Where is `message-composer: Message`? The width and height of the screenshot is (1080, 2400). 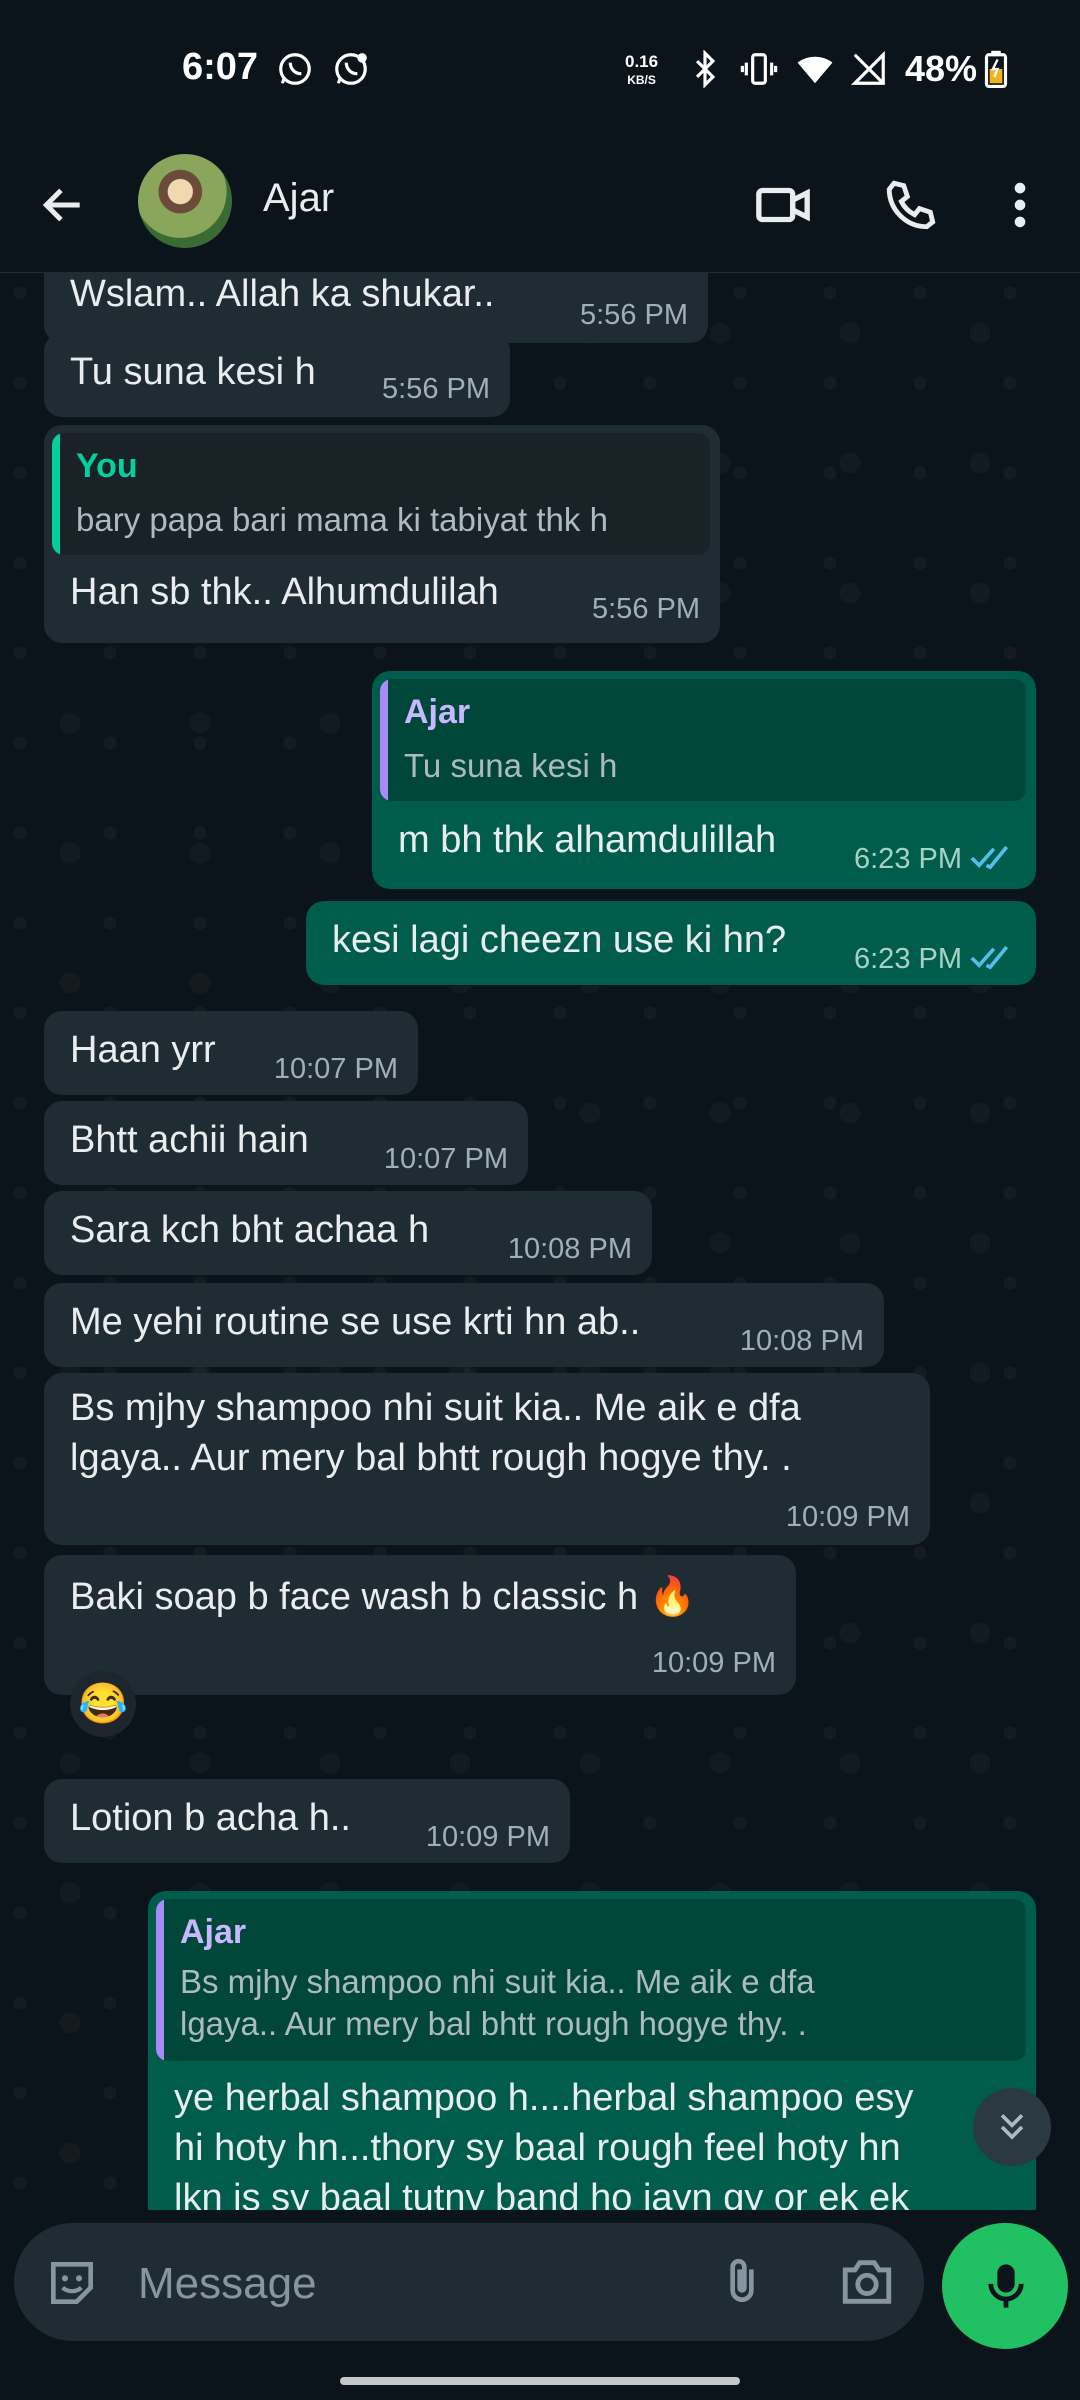 message-composer: Message is located at coordinates (469, 2282).